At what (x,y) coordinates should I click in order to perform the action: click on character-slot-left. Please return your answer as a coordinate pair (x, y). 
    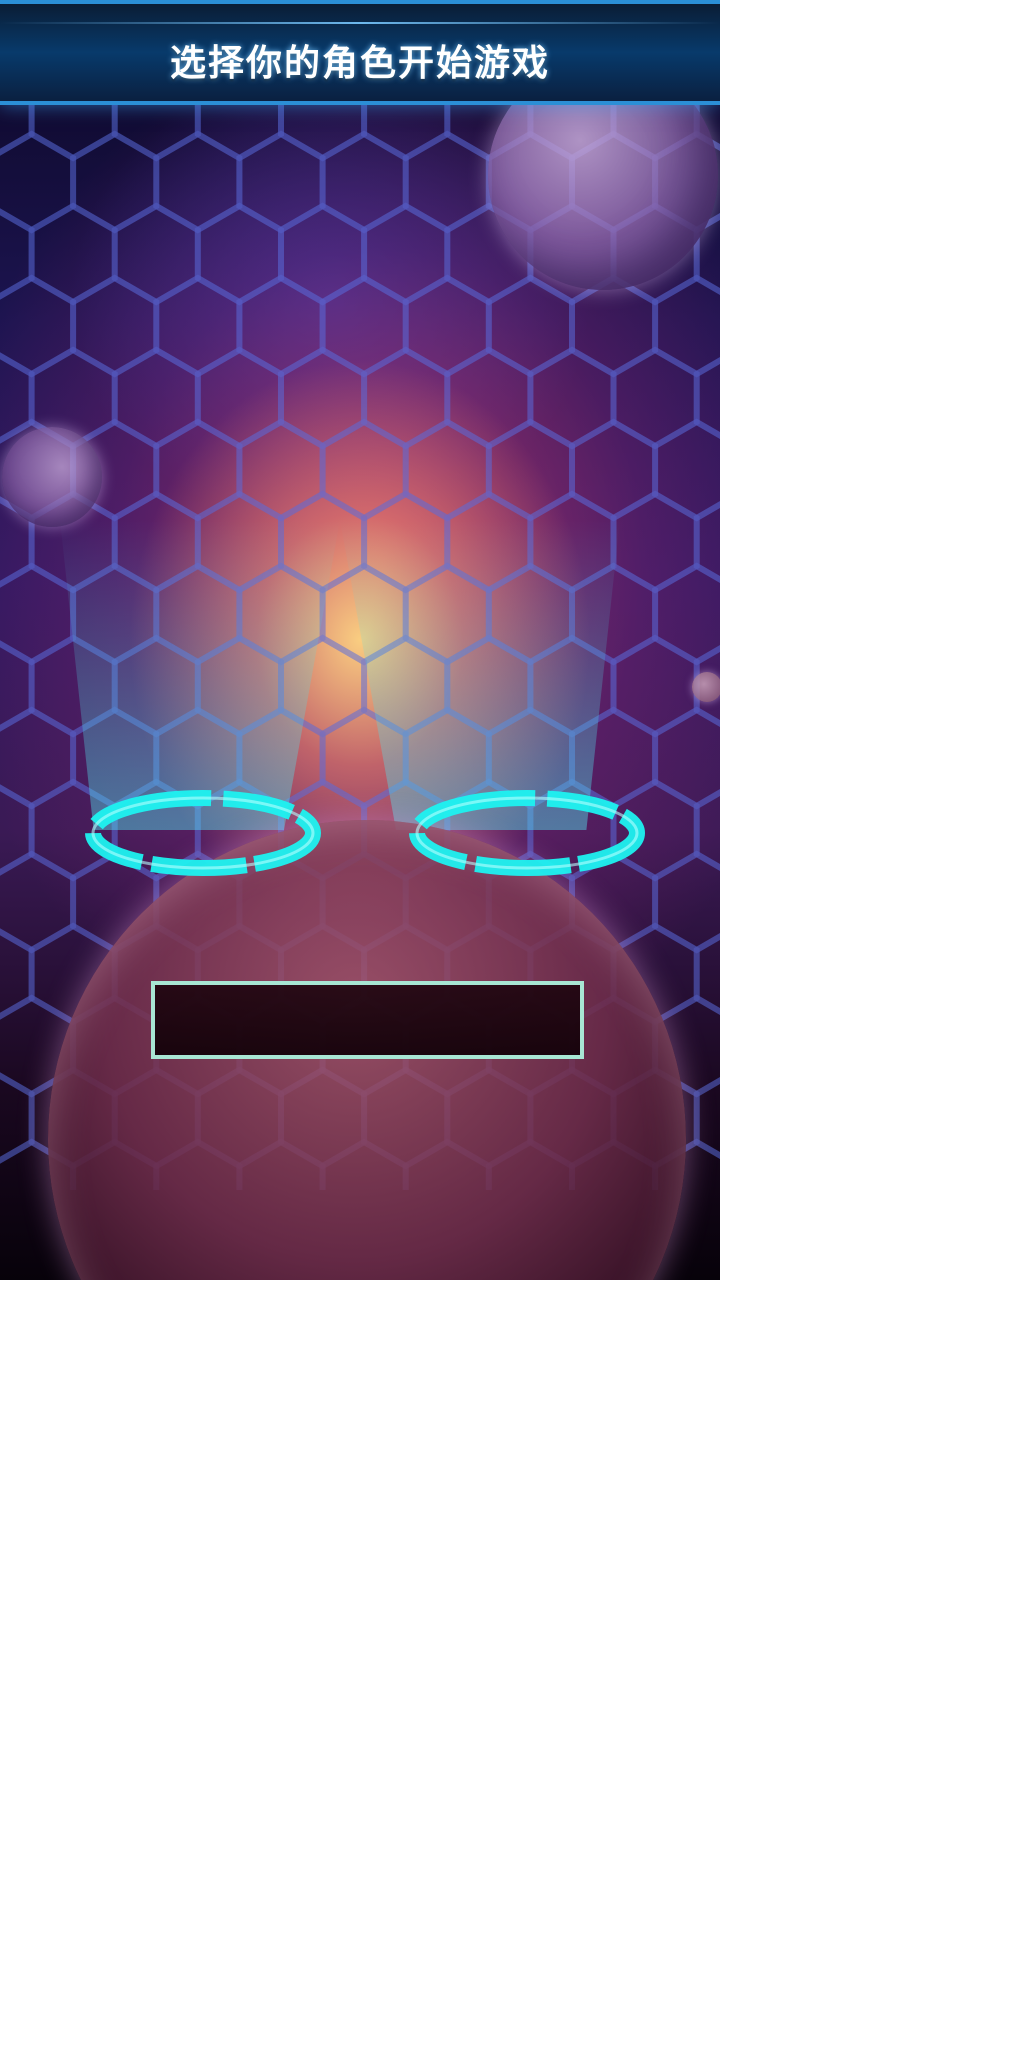
    Looking at the image, I should click on (203, 833).